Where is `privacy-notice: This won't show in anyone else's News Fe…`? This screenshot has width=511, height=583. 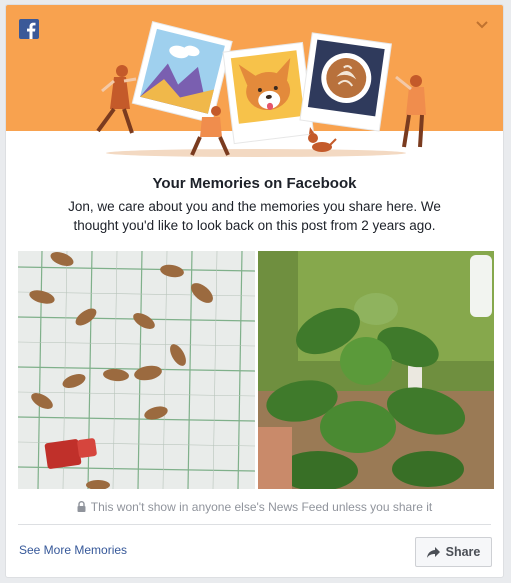 privacy-notice: This won't show in anyone else's News Fe… is located at coordinates (254, 507).